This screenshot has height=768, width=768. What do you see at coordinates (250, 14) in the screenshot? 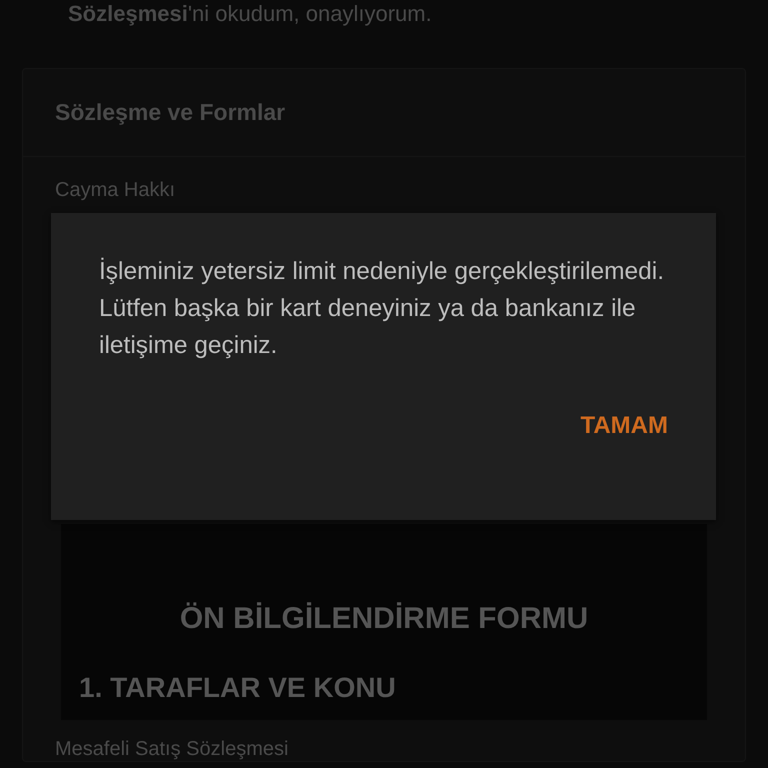
I see `consent-text: Sözleşmesi'ni okudum, onaylıyorum.` at bounding box center [250, 14].